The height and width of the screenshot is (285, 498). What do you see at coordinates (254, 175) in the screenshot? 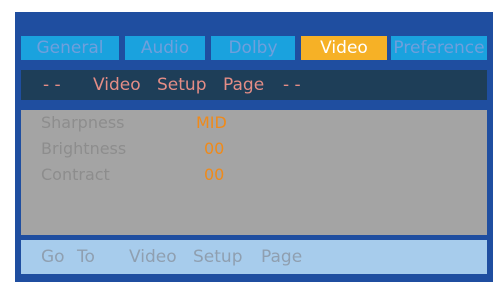
I see `setting-row-contract: Contract 00` at bounding box center [254, 175].